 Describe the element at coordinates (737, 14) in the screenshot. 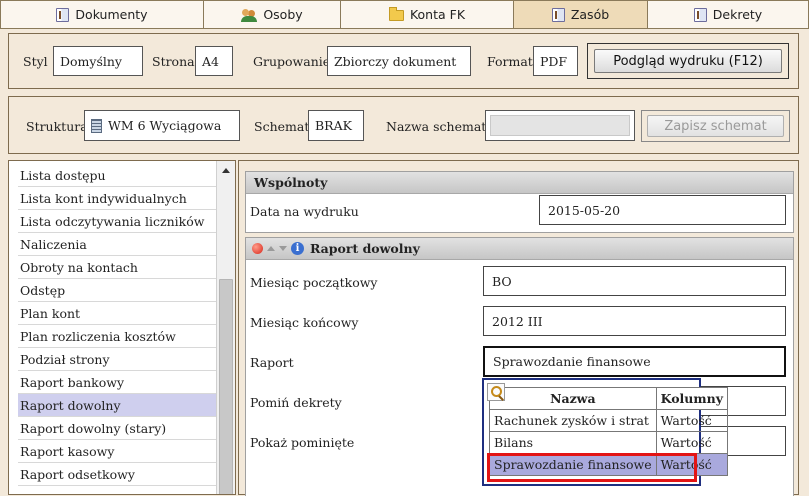

I see `tab-label: Dekrety` at that location.